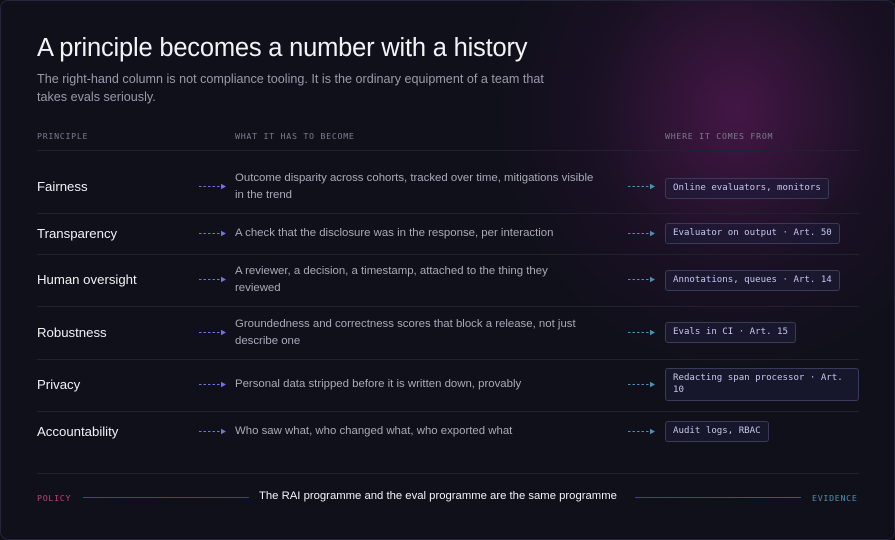 Image resolution: width=895 pixels, height=540 pixels. Describe the element at coordinates (77, 233) in the screenshot. I see `principle-label: Transparency` at that location.